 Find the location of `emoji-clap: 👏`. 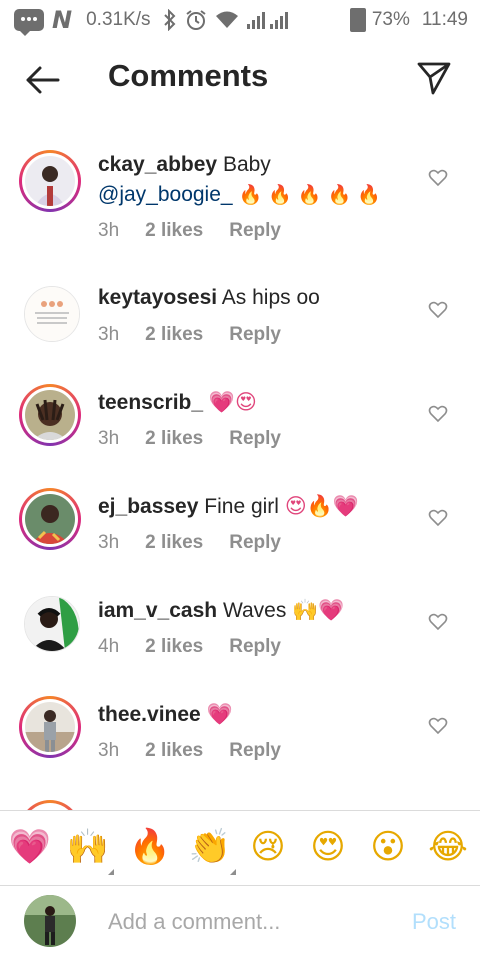

emoji-clap: 👏 is located at coordinates (210, 847).